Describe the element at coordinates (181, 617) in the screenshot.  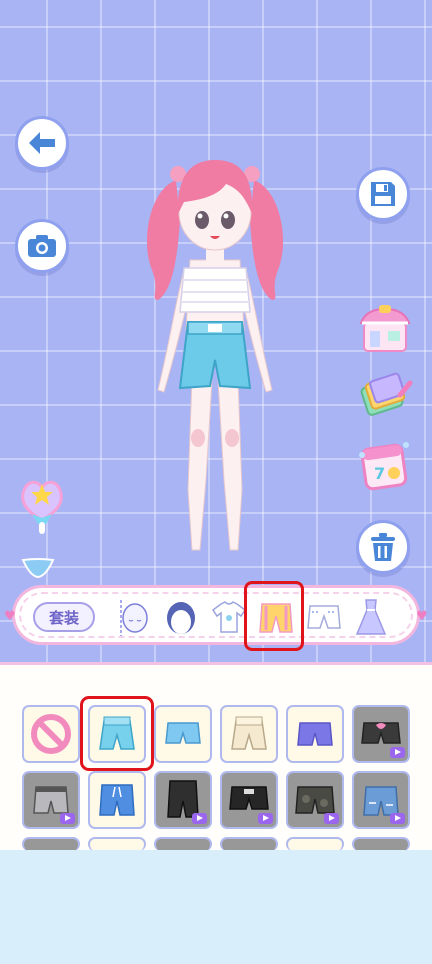
I see `hair-icon` at that location.